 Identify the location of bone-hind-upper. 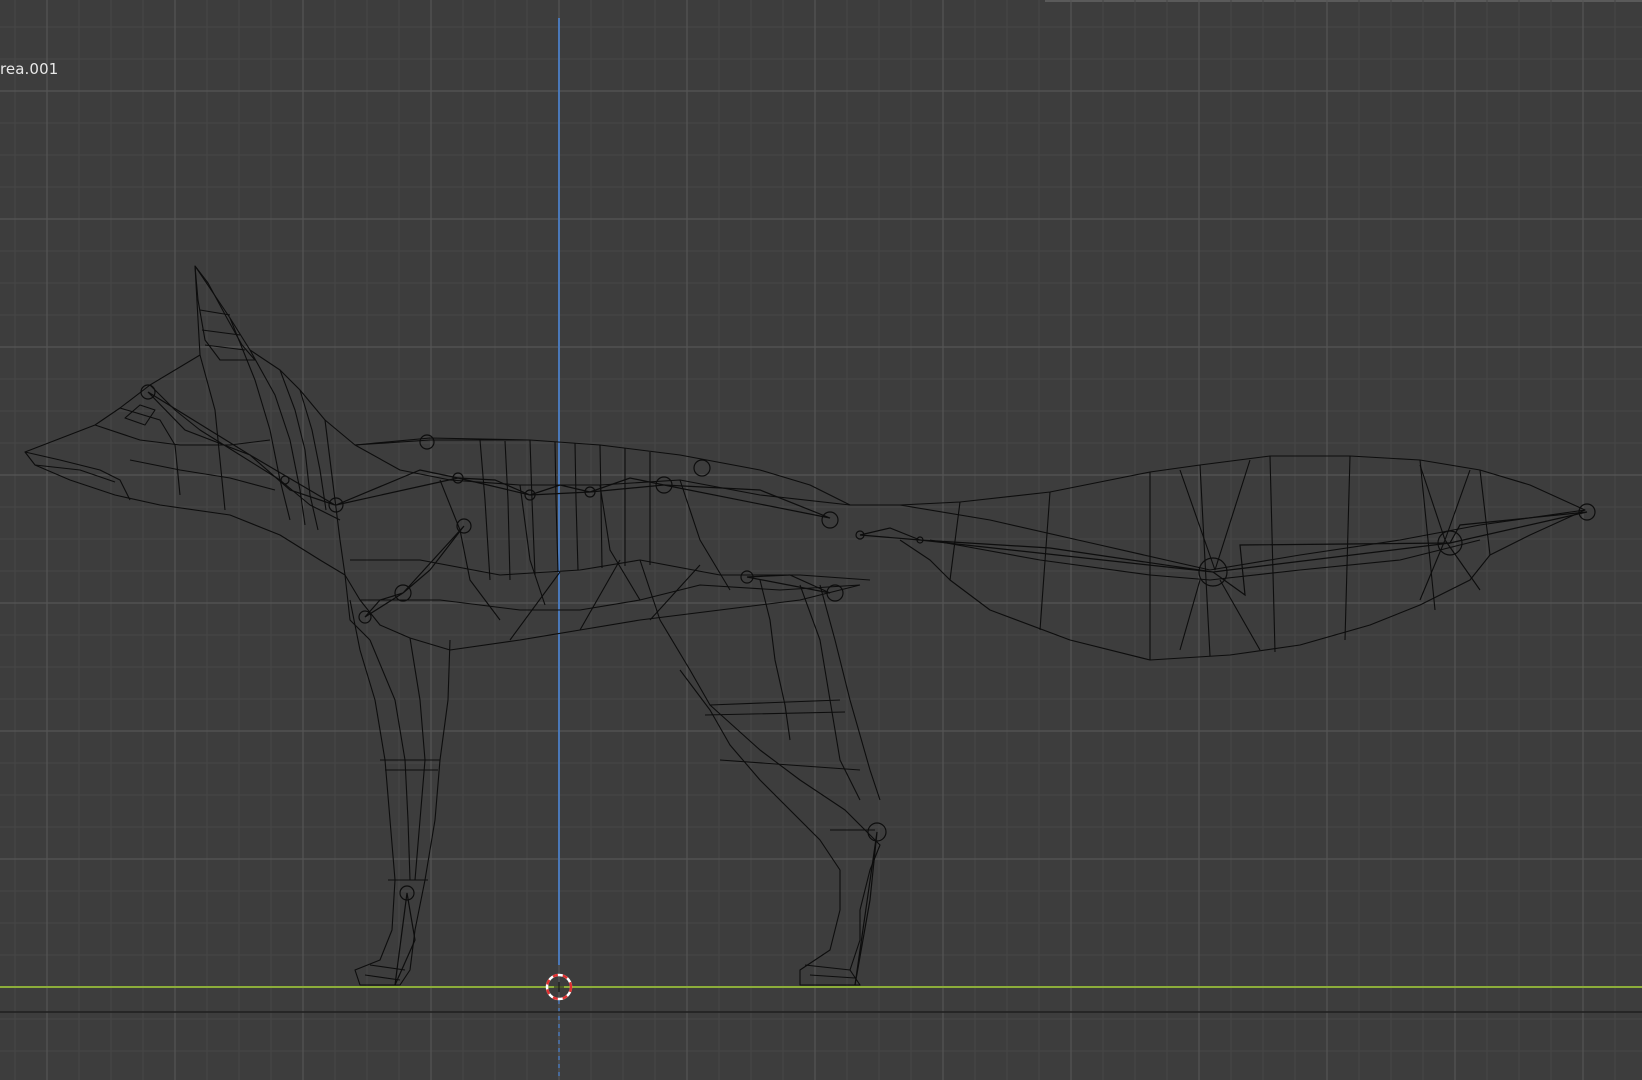
(788, 584).